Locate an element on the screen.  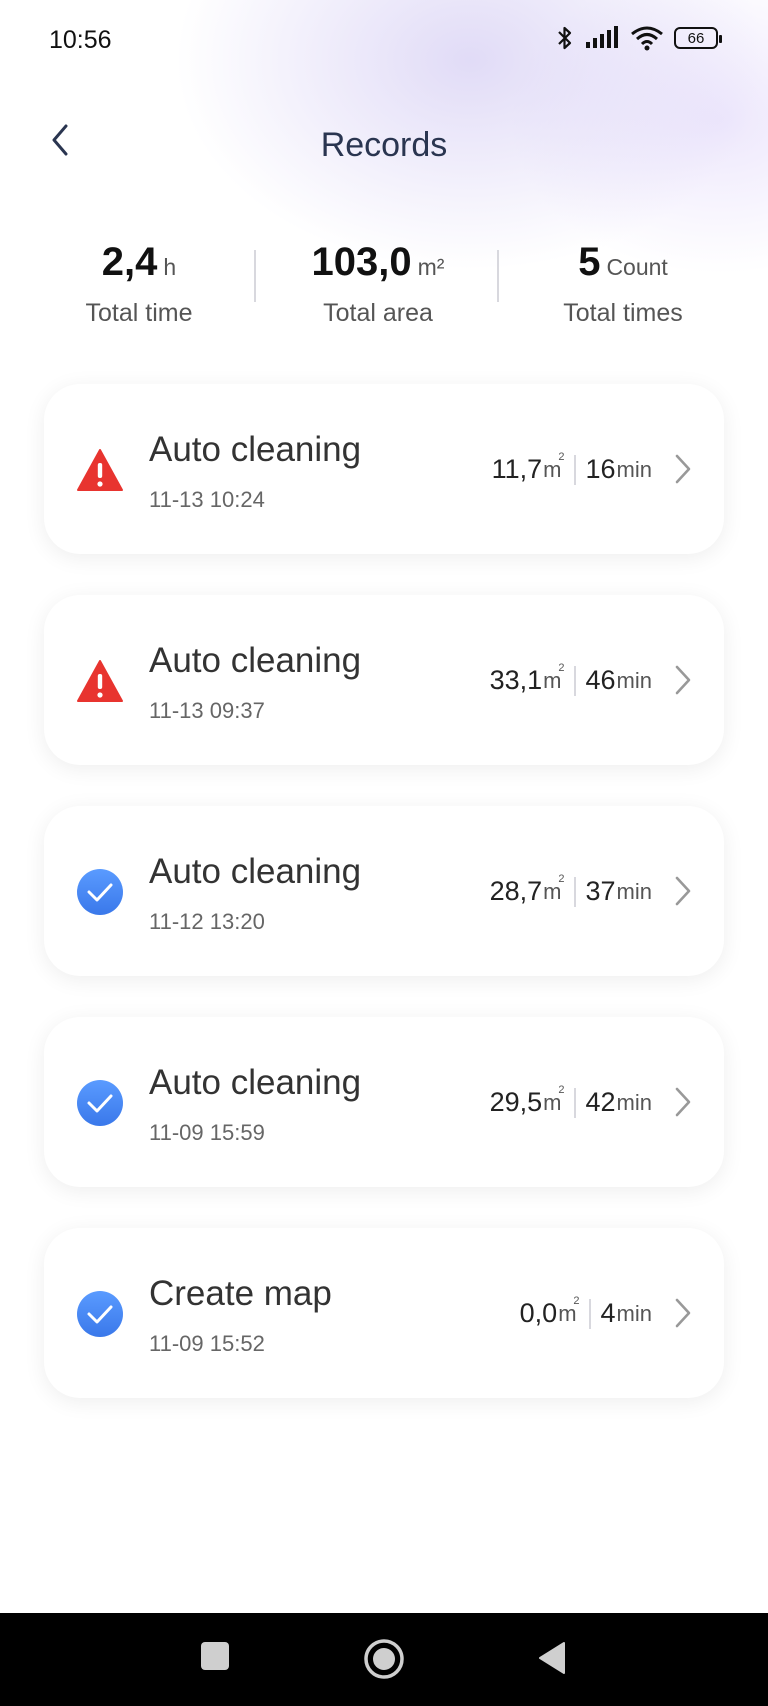
stat-value: 5 is located at coordinates (589, 262).